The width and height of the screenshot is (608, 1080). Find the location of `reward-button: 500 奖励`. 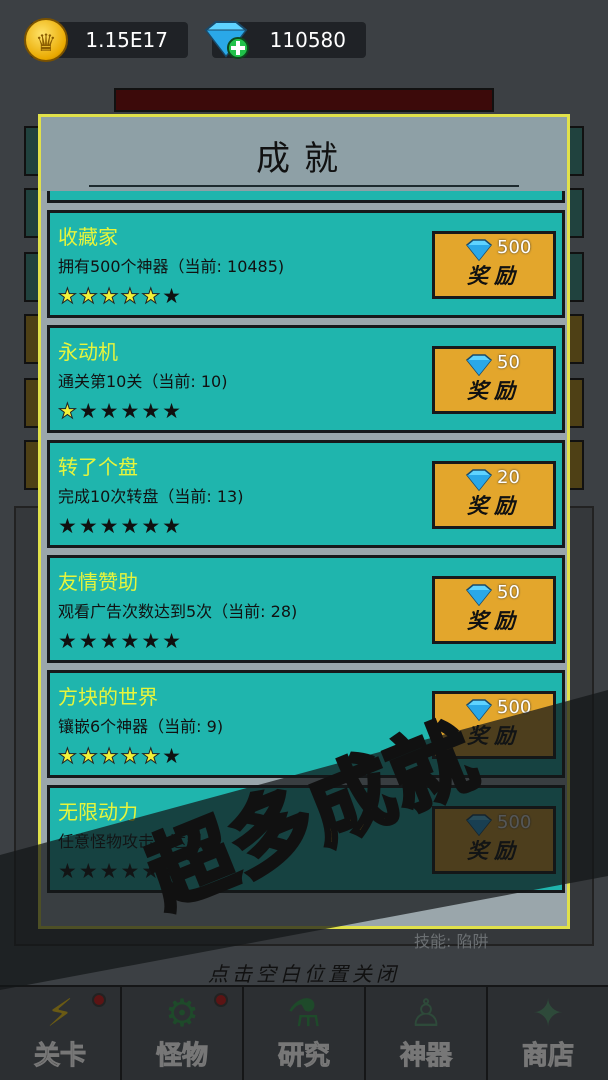

reward-button: 500 奖励 is located at coordinates (494, 265).